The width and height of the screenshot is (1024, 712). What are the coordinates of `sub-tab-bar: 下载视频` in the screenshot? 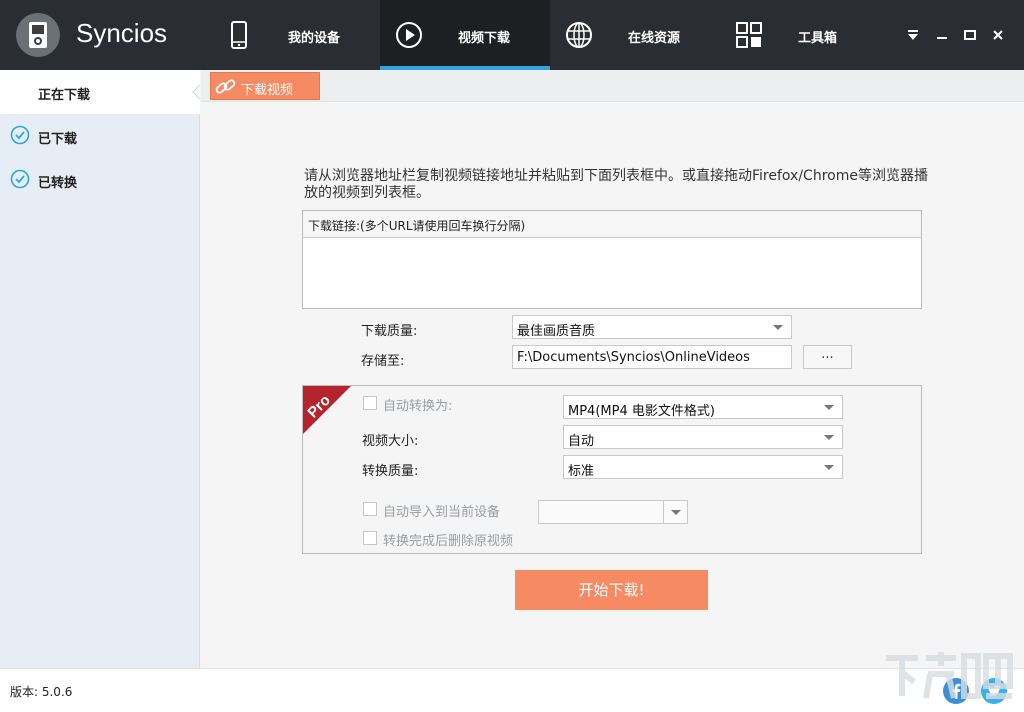 It's located at (612, 86).